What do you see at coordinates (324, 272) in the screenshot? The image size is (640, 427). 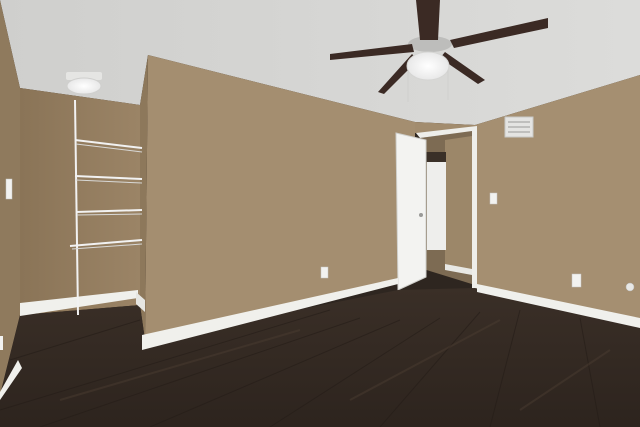 I see `wall-outlet-center` at bounding box center [324, 272].